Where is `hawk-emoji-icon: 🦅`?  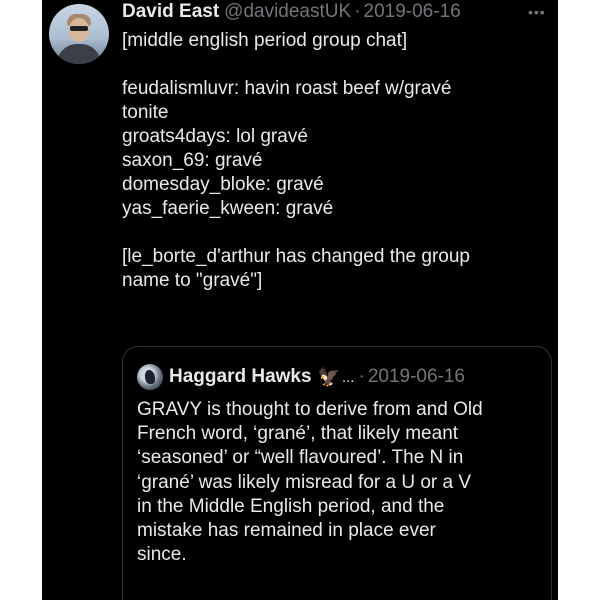 hawk-emoji-icon: 🦅 is located at coordinates (328, 376).